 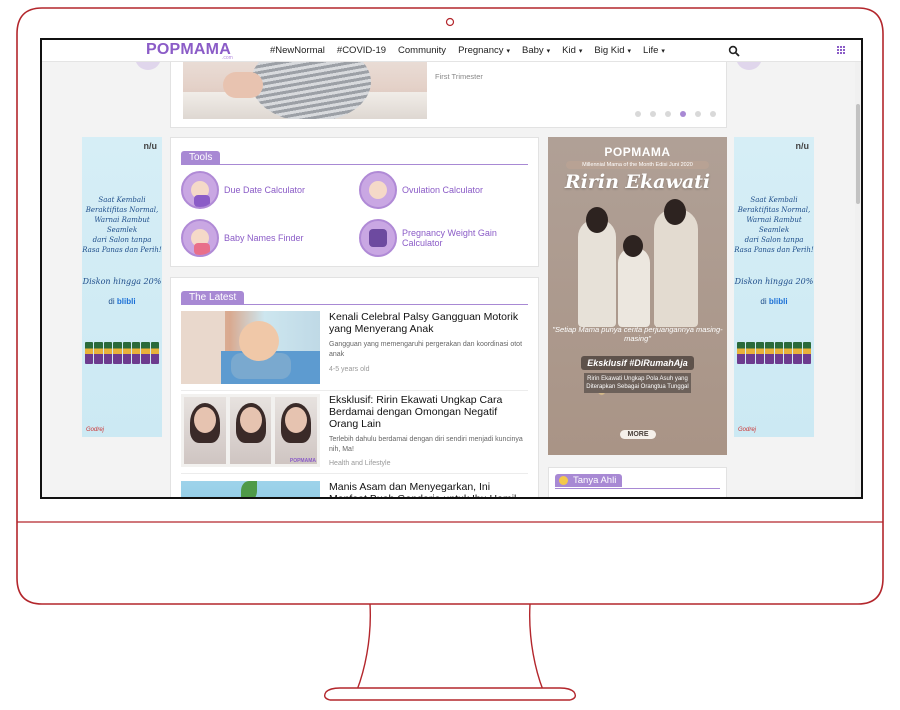 I want to click on article-category: 4-5 years old, so click(x=349, y=369).